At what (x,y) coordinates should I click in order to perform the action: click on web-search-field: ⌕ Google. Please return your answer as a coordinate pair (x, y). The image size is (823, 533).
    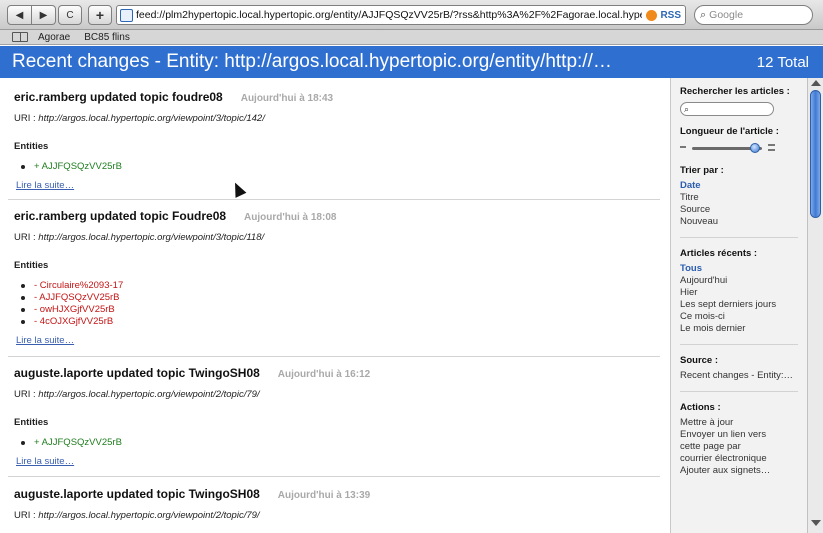
    Looking at the image, I should click on (753, 15).